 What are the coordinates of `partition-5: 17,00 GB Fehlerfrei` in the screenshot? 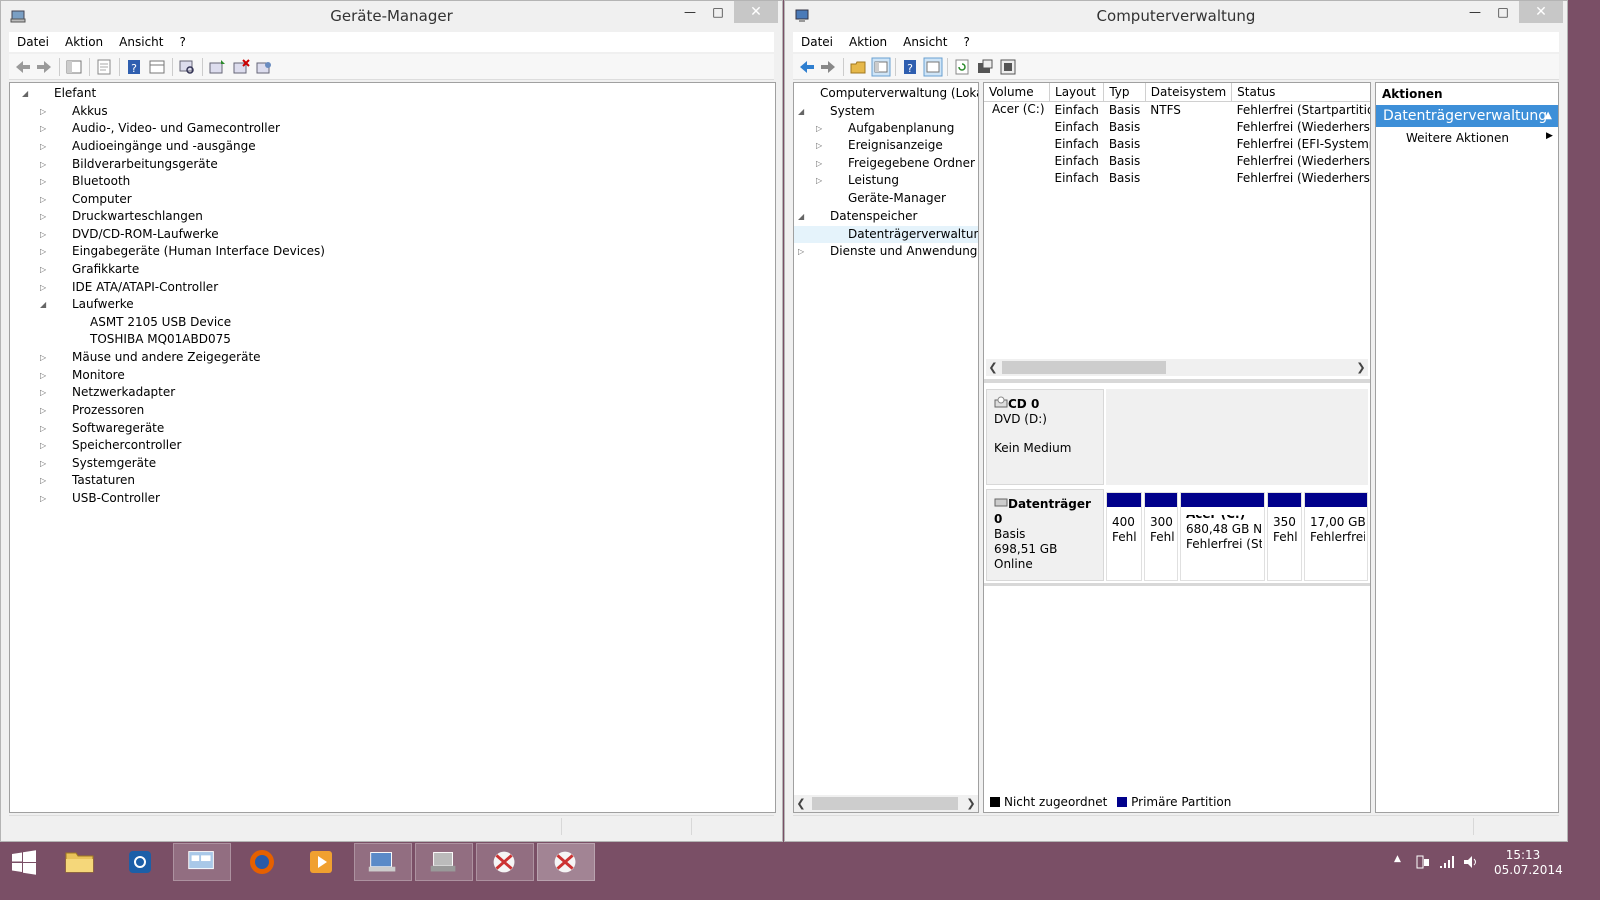 It's located at (1336, 536).